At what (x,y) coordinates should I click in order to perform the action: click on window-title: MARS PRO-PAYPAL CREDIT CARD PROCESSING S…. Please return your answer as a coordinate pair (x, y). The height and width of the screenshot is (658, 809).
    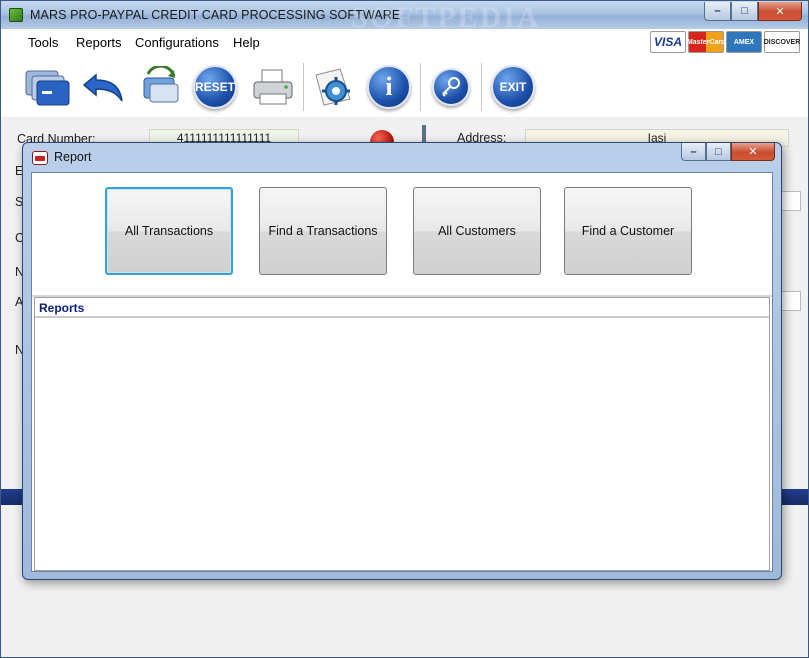
    Looking at the image, I should click on (215, 15).